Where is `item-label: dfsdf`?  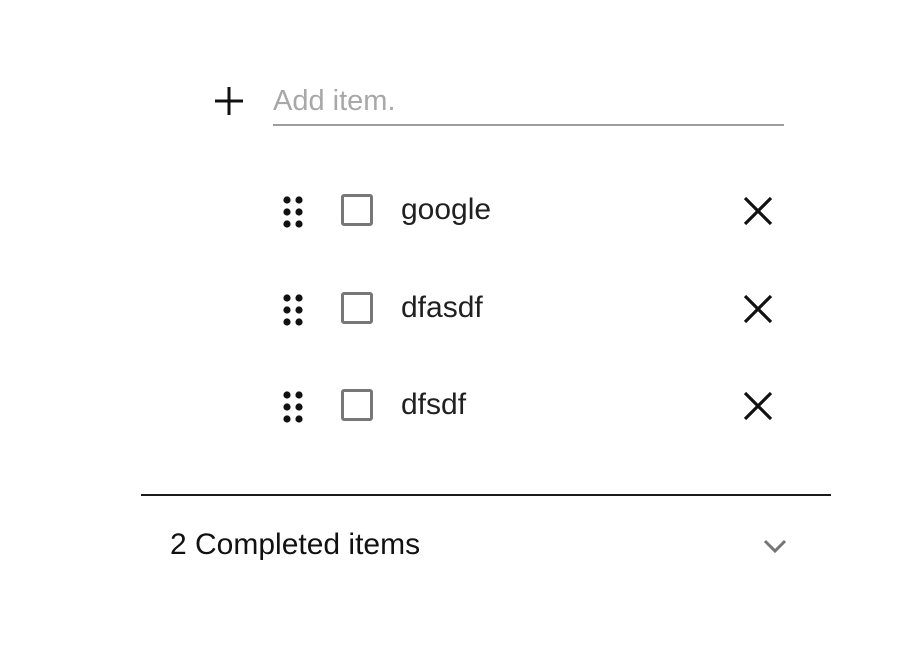 item-label: dfsdf is located at coordinates (434, 404).